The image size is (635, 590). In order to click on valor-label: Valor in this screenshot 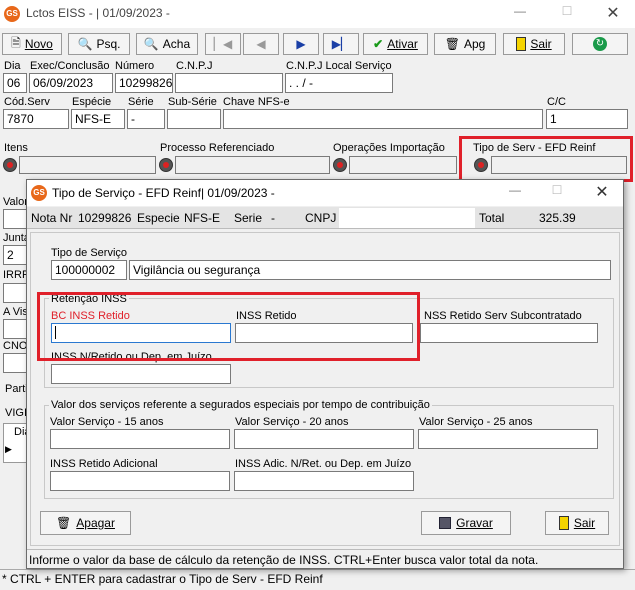, I will do `click(15, 202)`.